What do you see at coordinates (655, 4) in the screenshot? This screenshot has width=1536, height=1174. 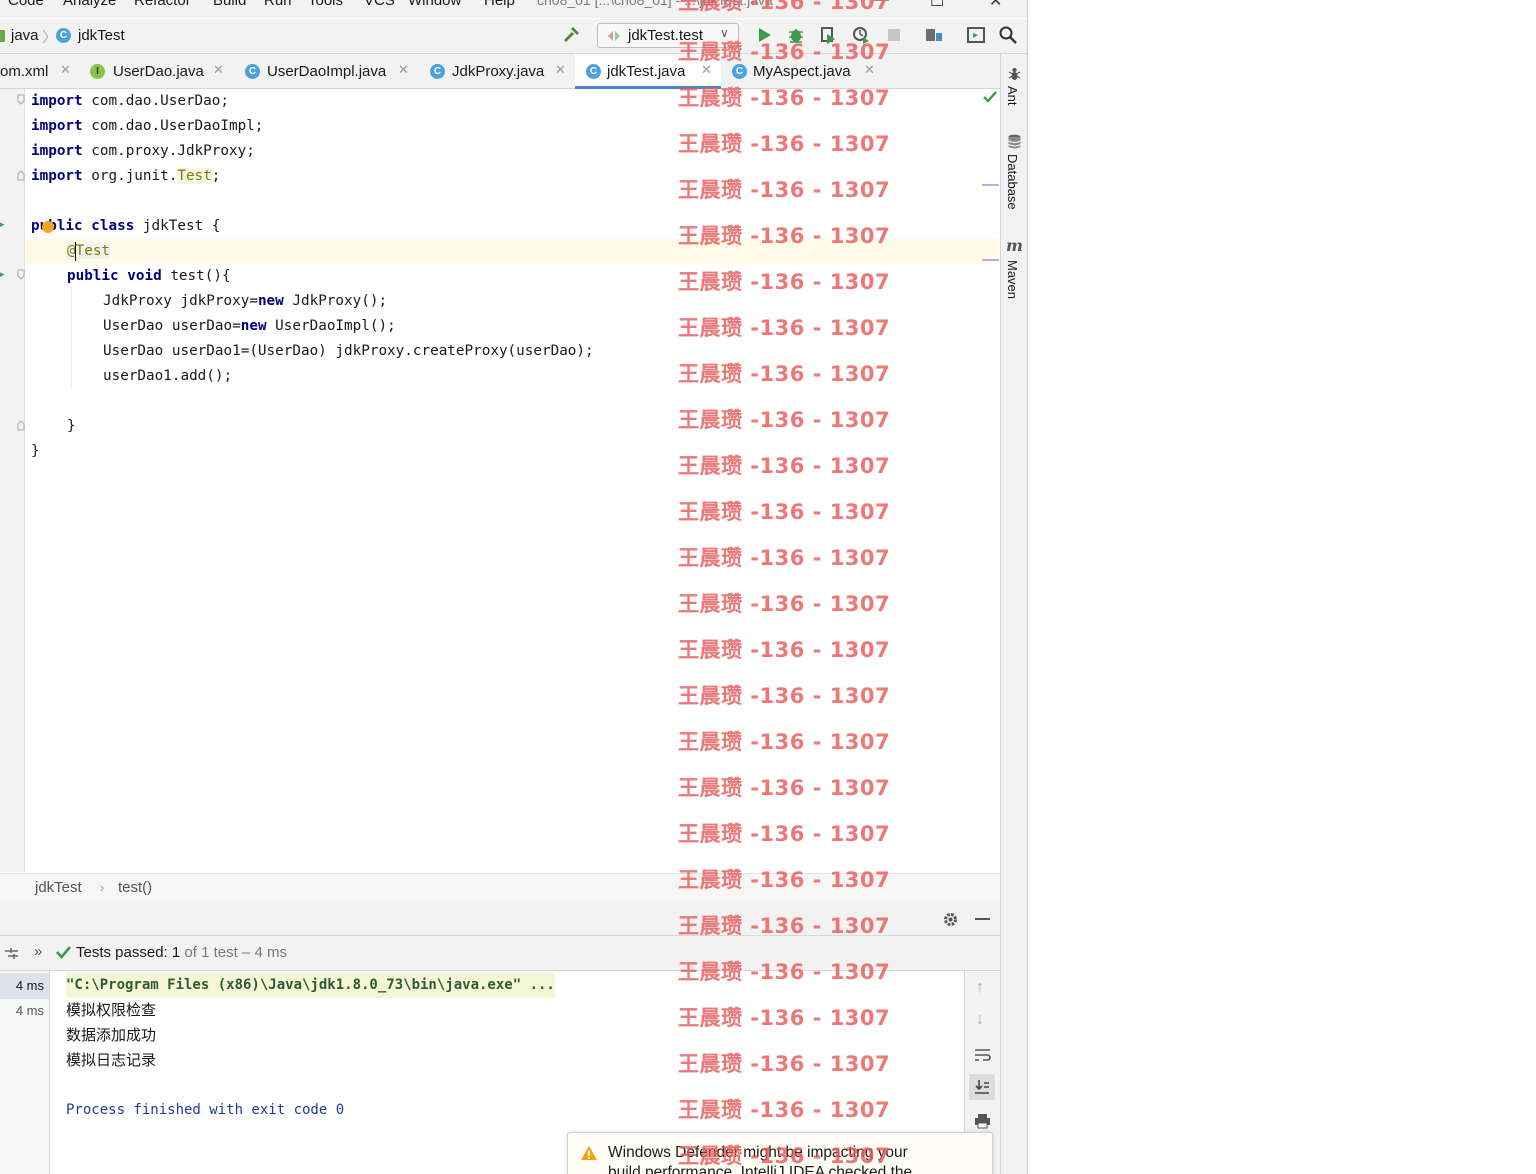 I see `window-title: ch08_01 [...\ch08_01] - ...\jdkTest.java` at bounding box center [655, 4].